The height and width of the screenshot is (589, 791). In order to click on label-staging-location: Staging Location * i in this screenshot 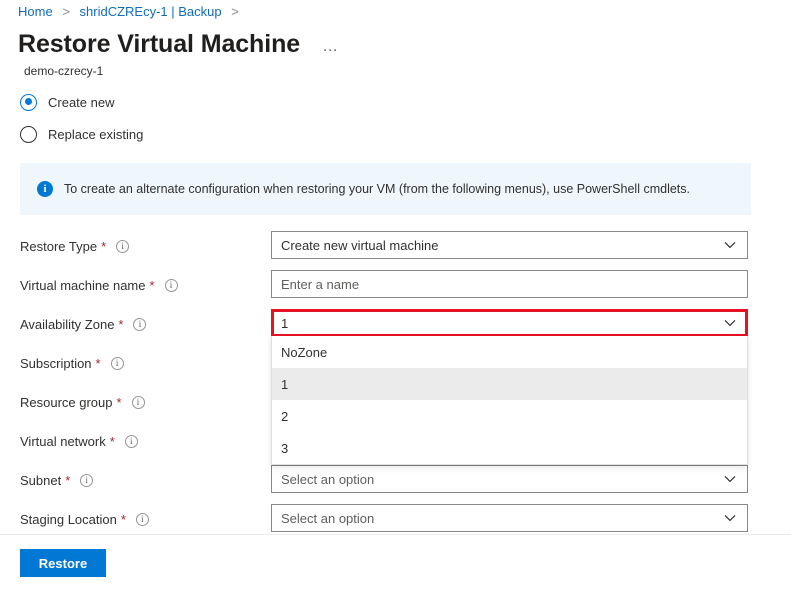, I will do `click(84, 519)`.